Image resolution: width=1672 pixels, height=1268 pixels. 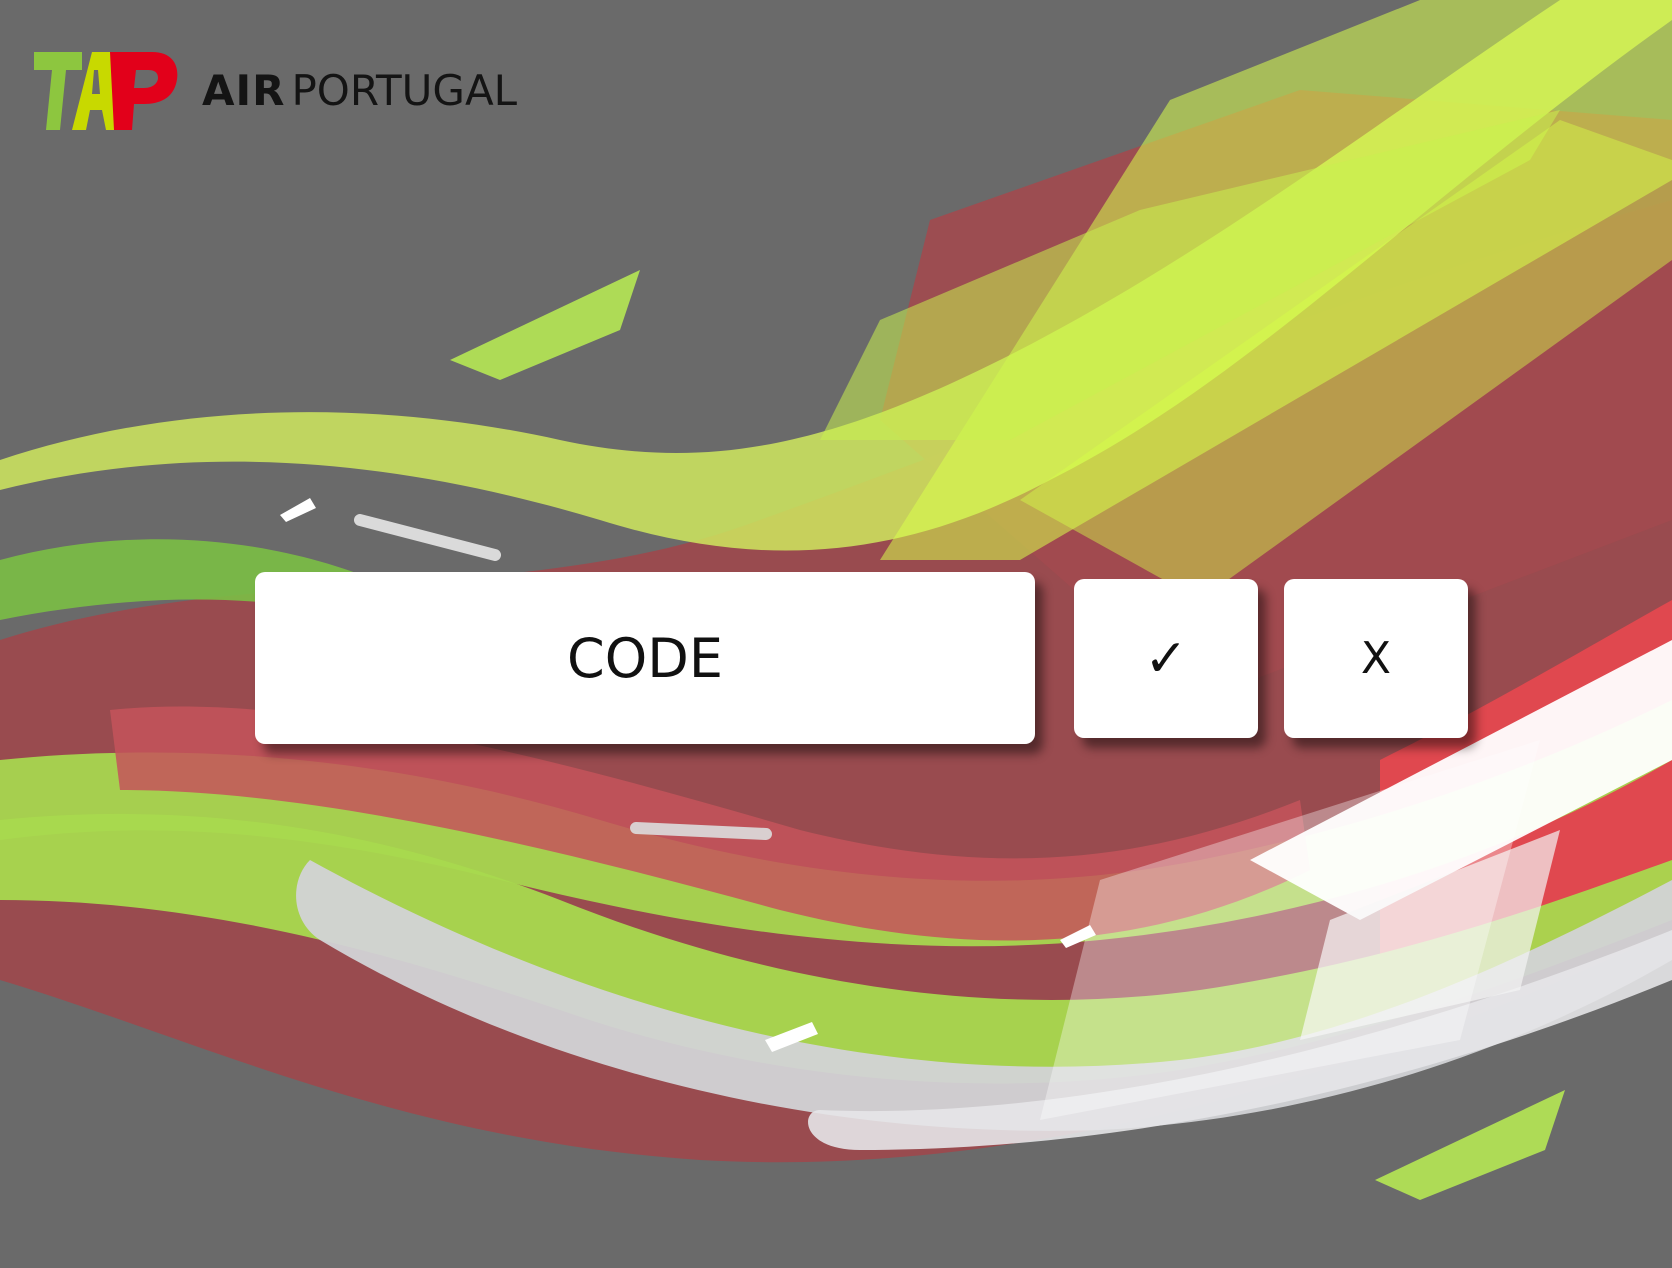 I want to click on confirm-button: ✓, so click(x=1166, y=658).